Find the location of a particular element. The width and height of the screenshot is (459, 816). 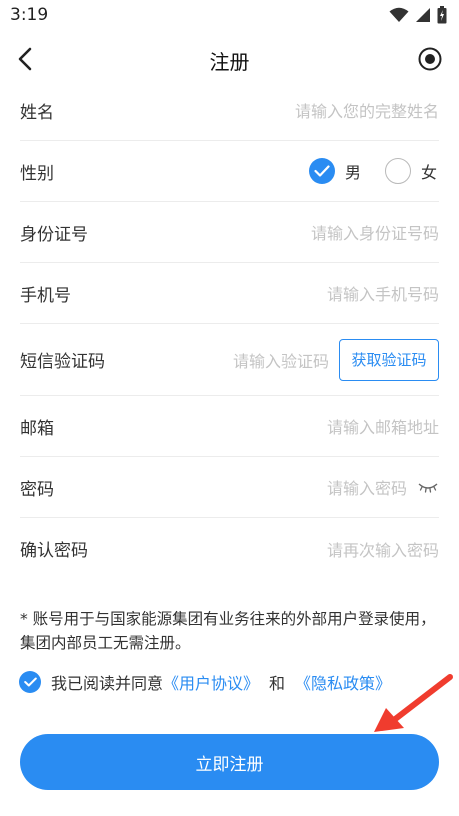

register-button: 立即注册 is located at coordinates (229, 762).